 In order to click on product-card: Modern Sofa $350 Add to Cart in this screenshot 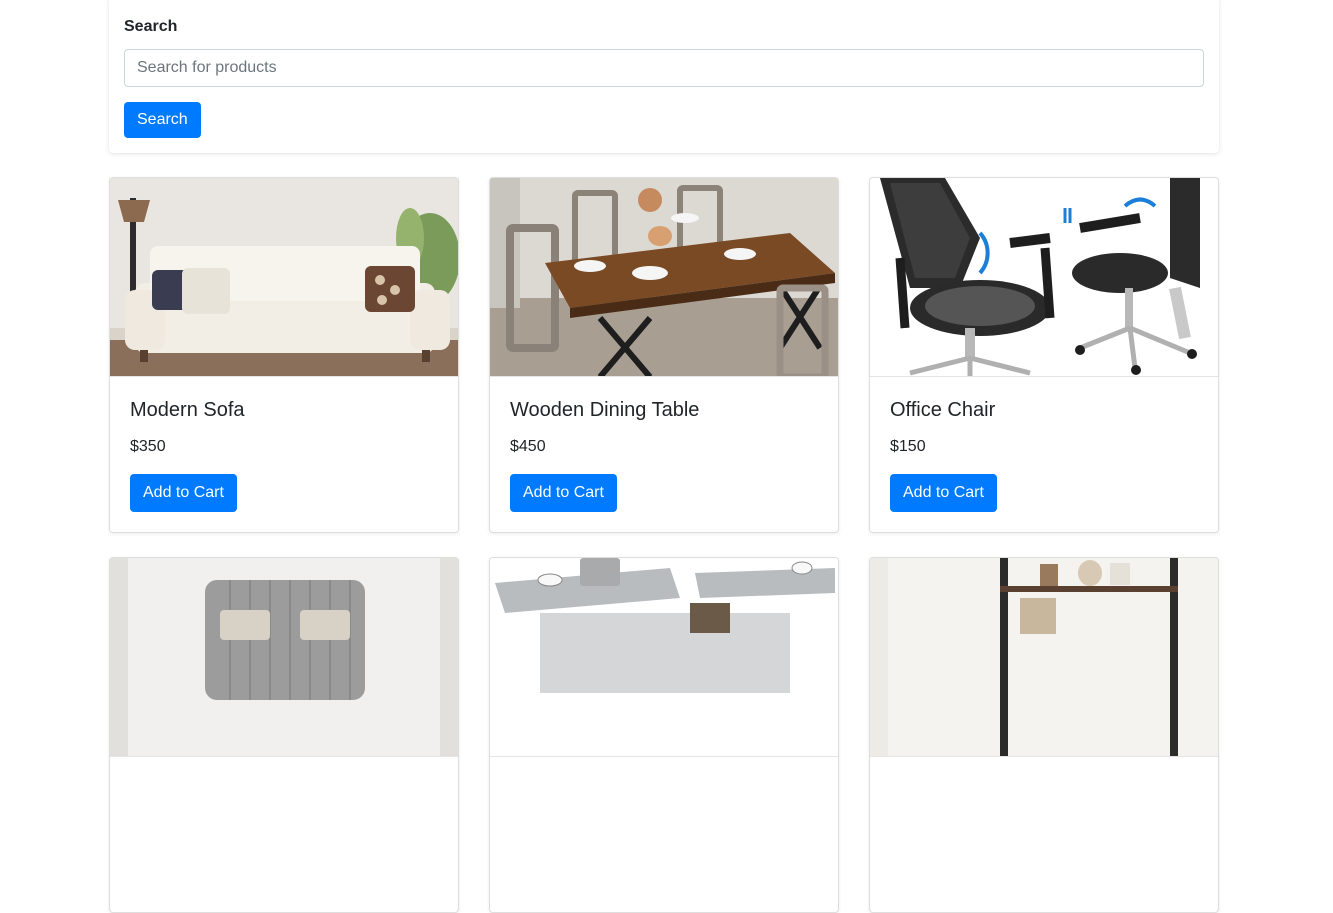, I will do `click(284, 355)`.